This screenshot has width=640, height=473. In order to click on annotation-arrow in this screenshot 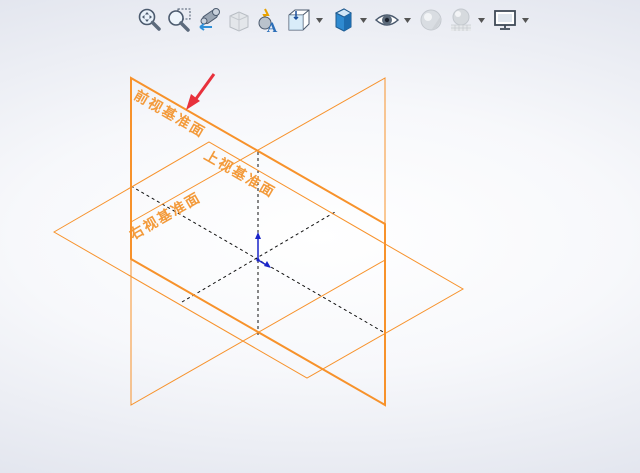, I will do `click(201, 91)`.